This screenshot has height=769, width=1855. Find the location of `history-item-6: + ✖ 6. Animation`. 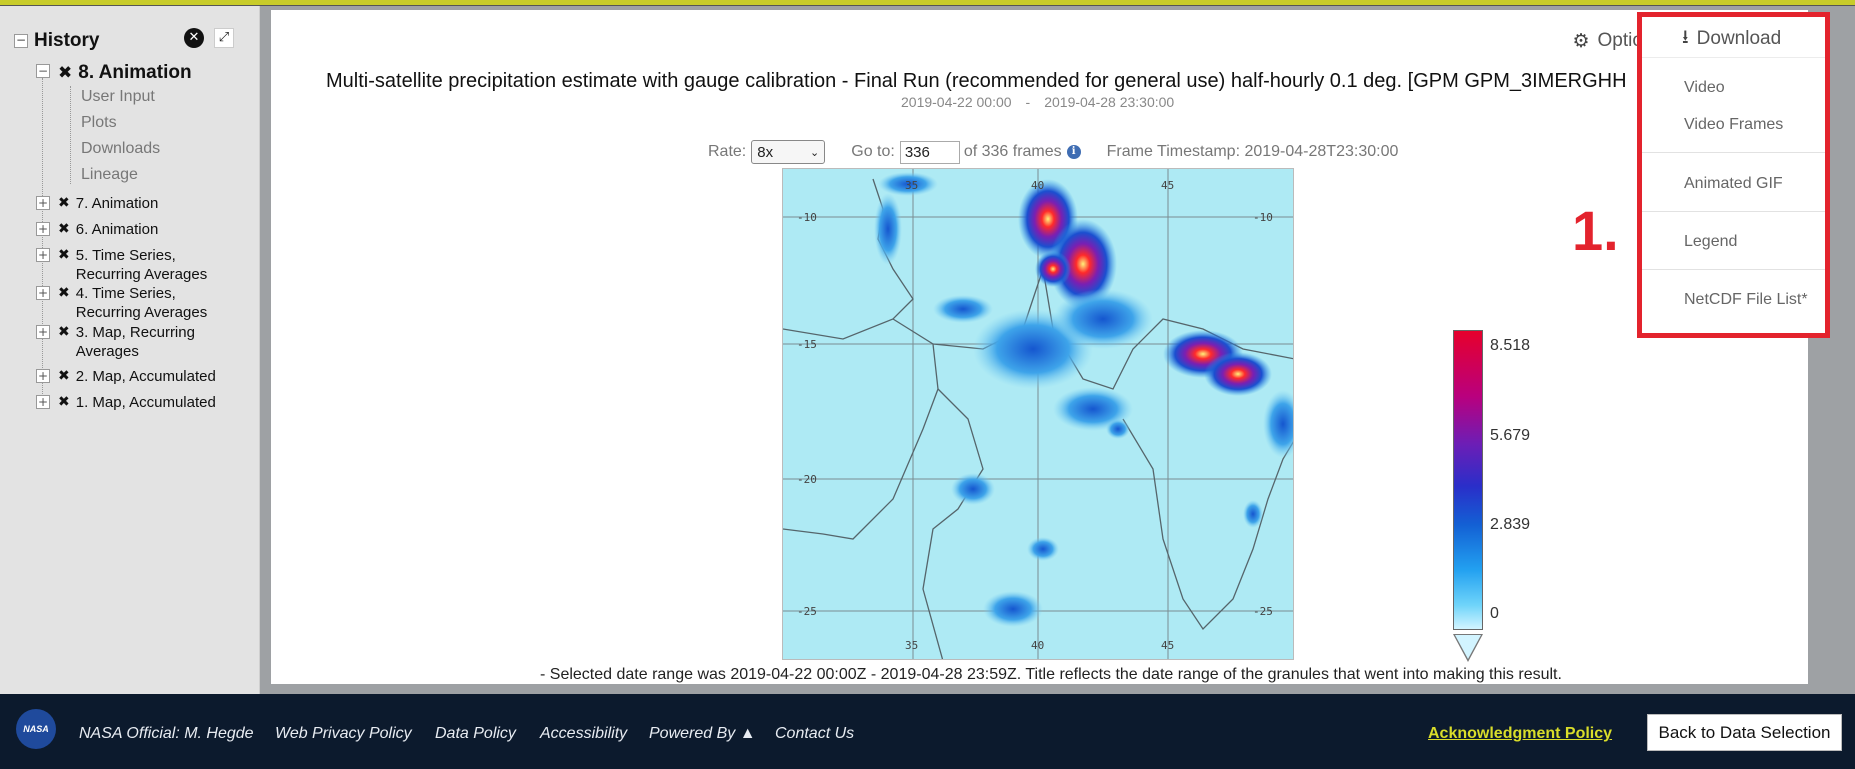

history-item-6: + ✖ 6. Animation is located at coordinates (131, 229).